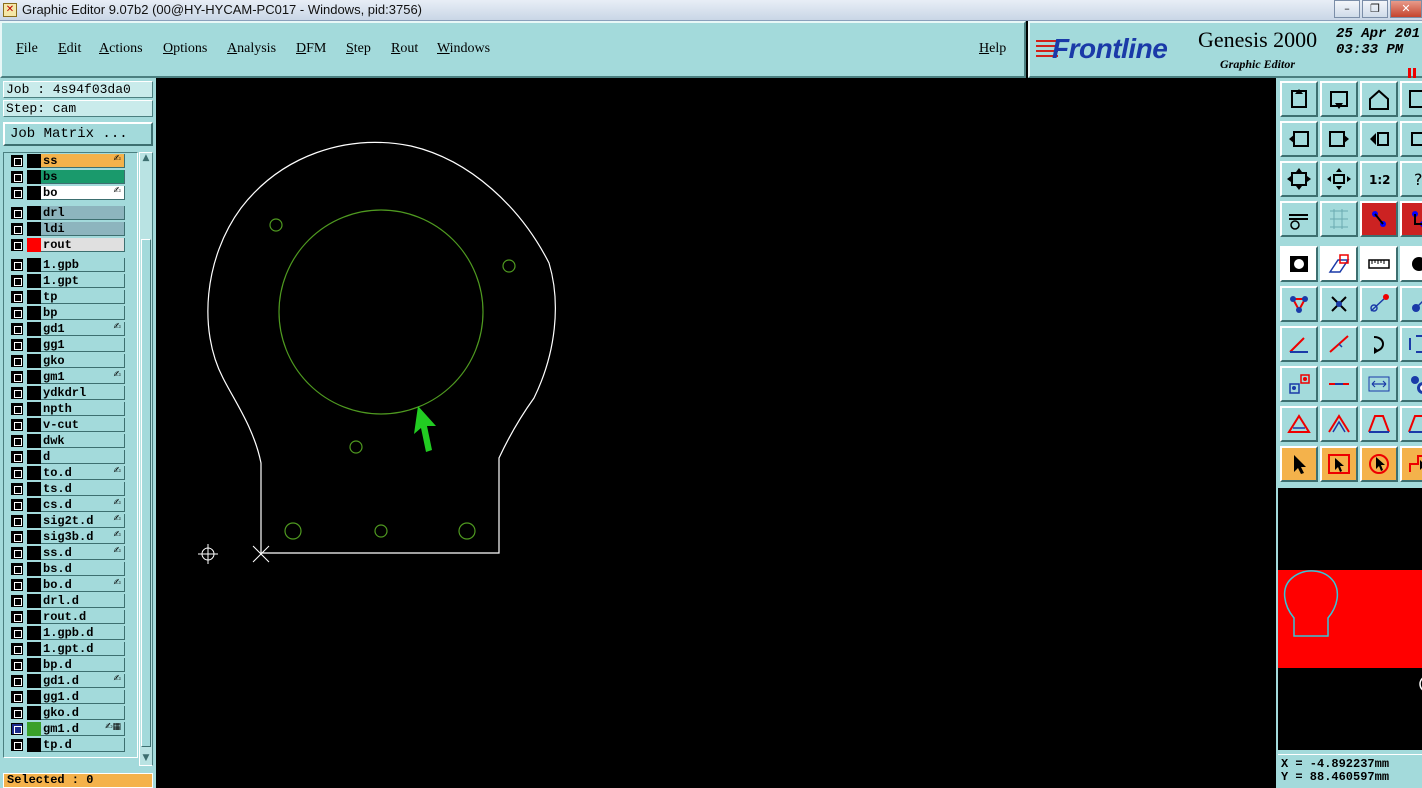 The image size is (1422, 788). I want to click on zoom-right-icon, so click(1339, 139).